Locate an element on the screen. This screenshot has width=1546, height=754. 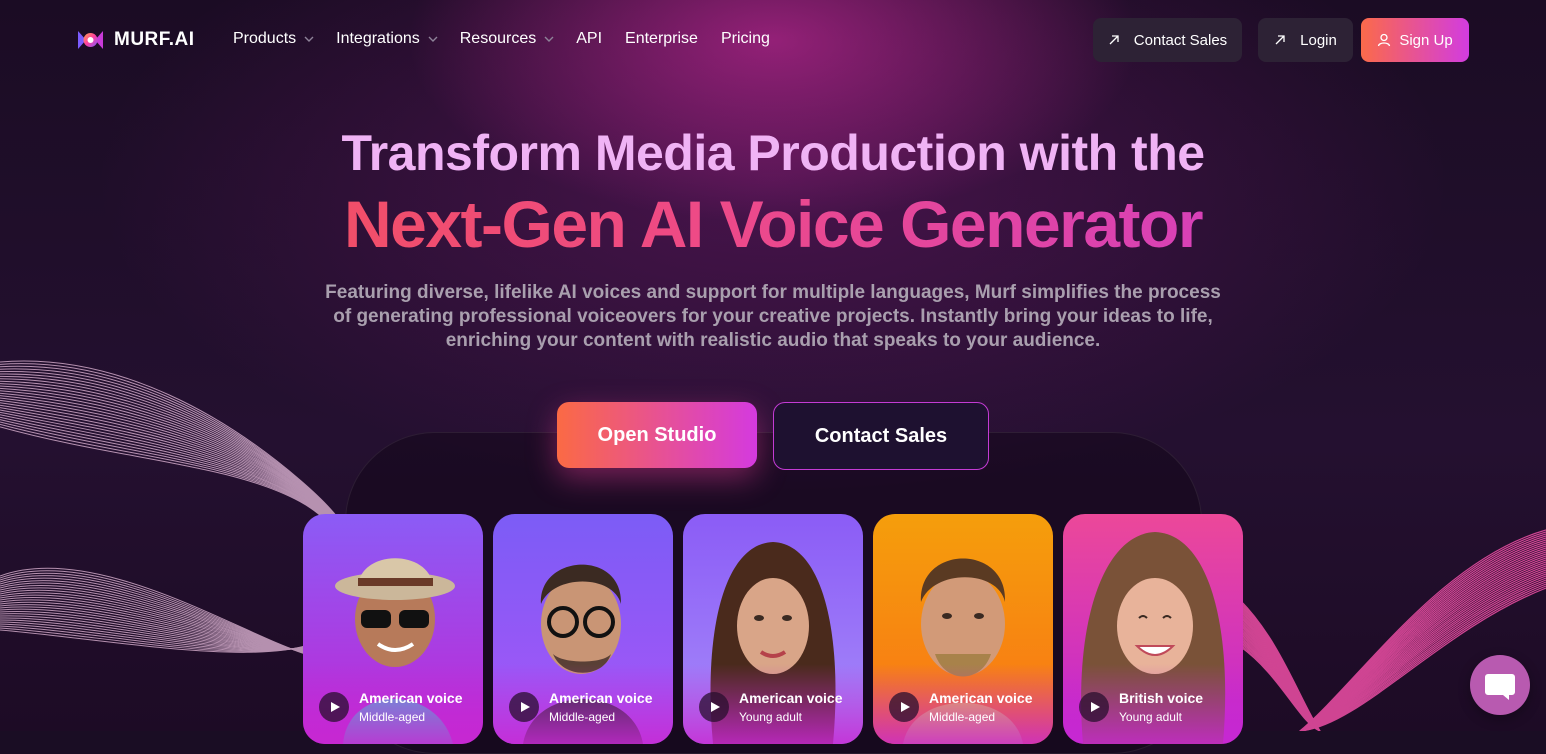
nav-item-products: Products is located at coordinates (273, 39).